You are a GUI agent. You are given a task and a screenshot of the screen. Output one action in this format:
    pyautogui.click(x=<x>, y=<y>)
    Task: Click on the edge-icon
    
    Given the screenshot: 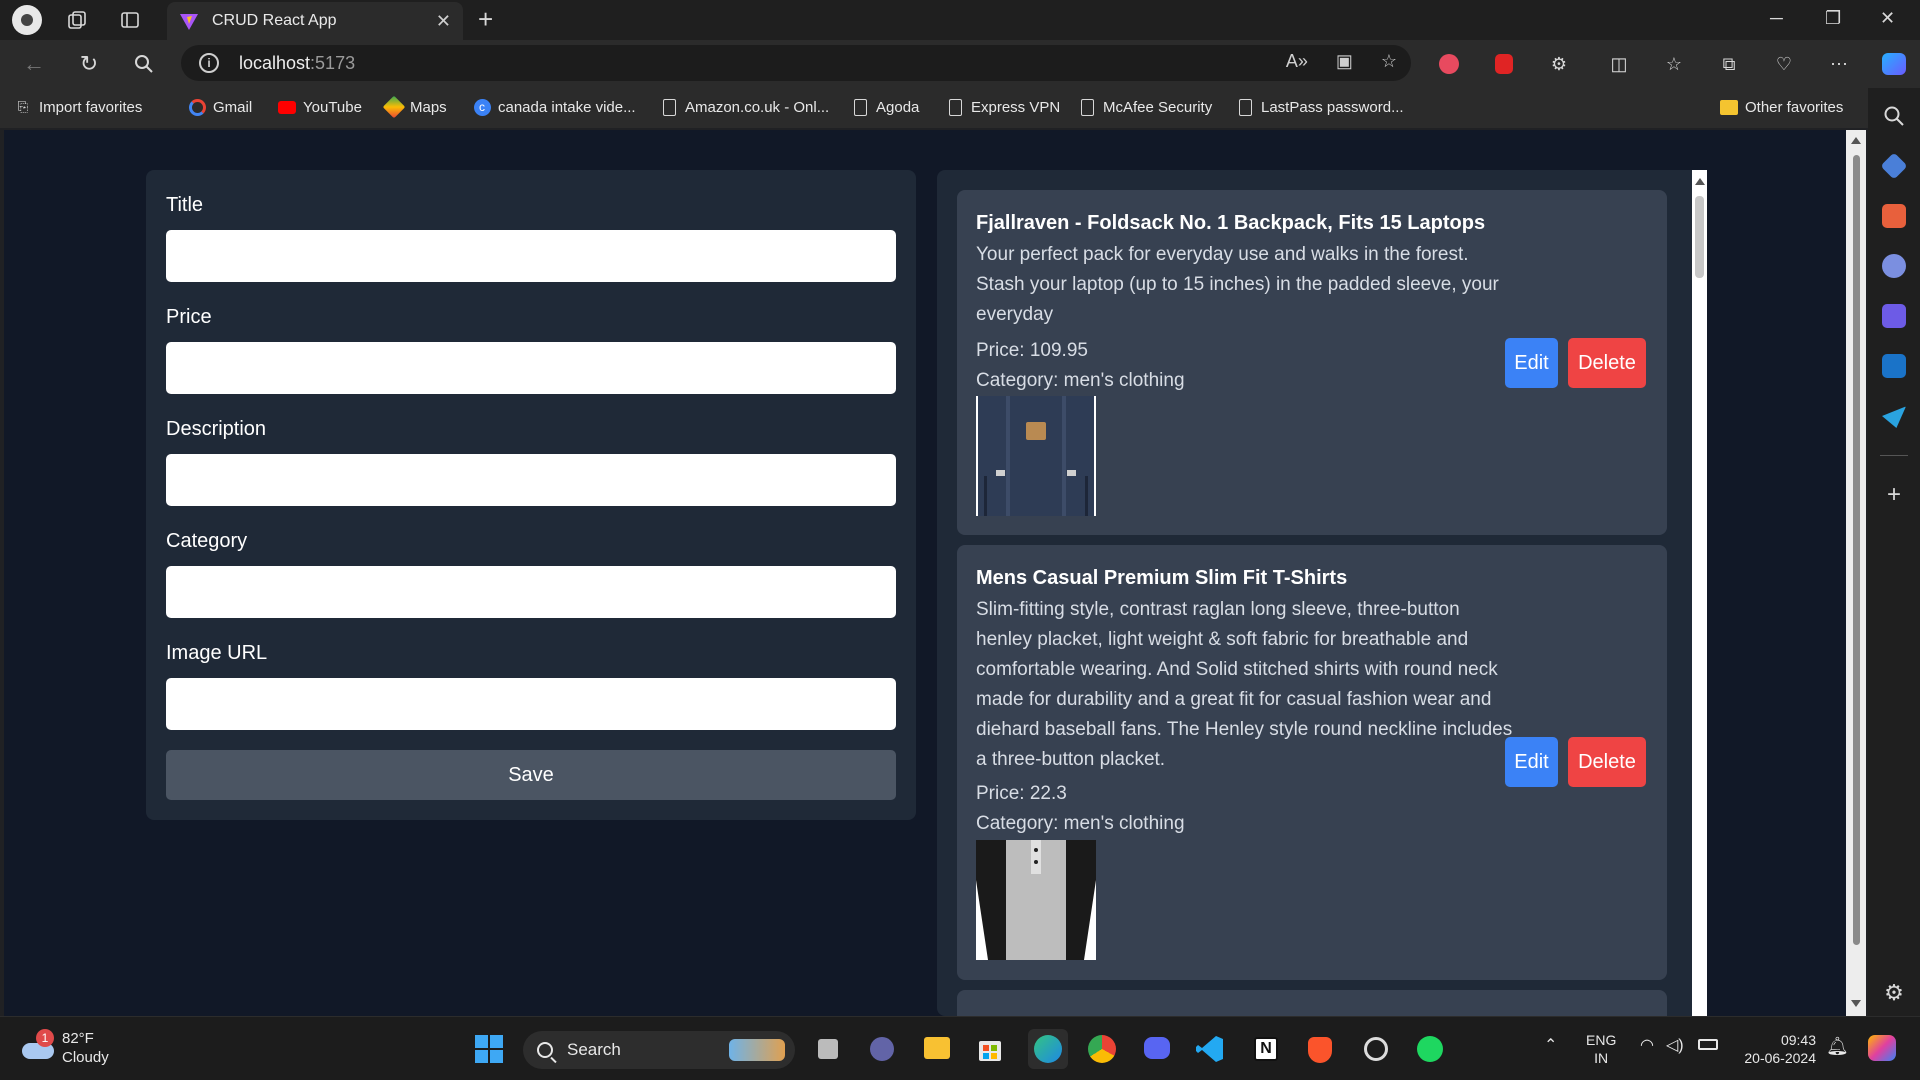 What is the action you would take?
    pyautogui.click(x=1048, y=1049)
    